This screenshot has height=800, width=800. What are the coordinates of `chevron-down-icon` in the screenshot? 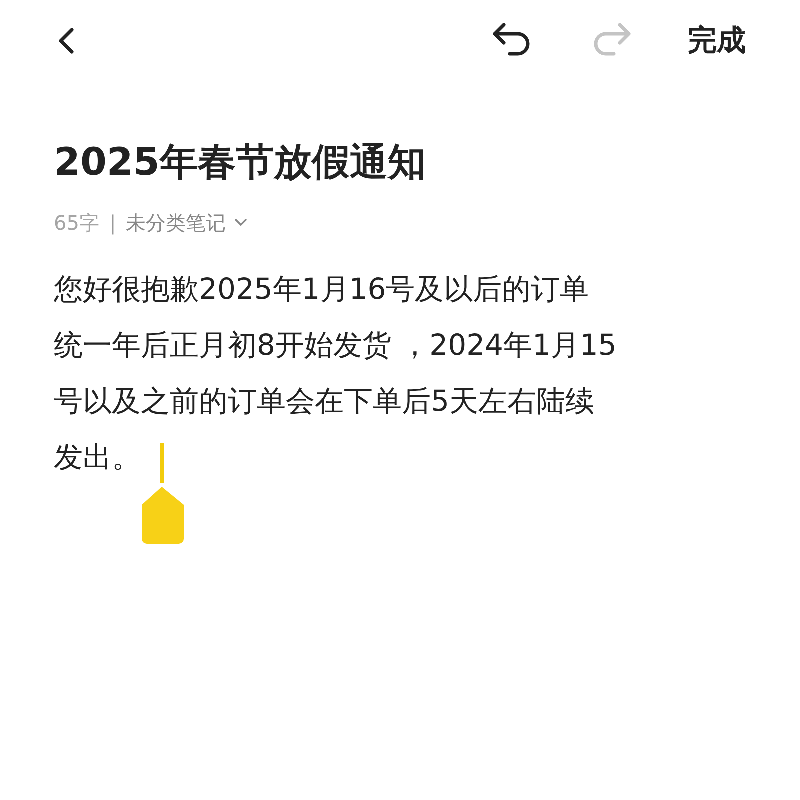 It's located at (241, 223).